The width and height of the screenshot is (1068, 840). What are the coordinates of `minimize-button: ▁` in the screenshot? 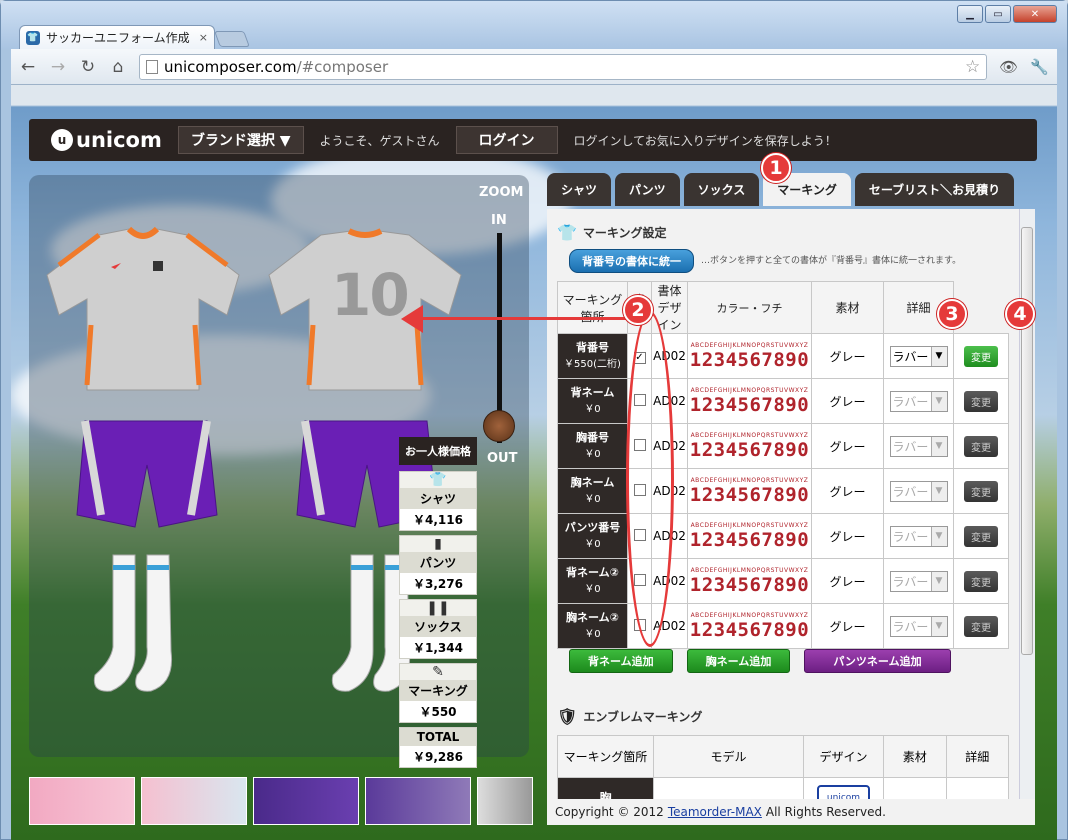 It's located at (970, 14).